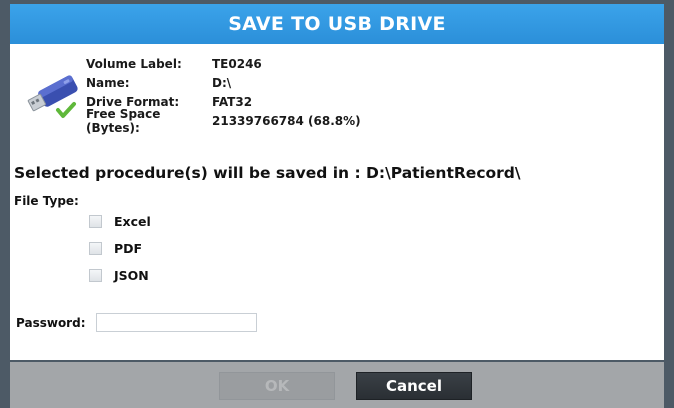 The height and width of the screenshot is (408, 674). What do you see at coordinates (51, 323) in the screenshot?
I see `password-label: Password:` at bounding box center [51, 323].